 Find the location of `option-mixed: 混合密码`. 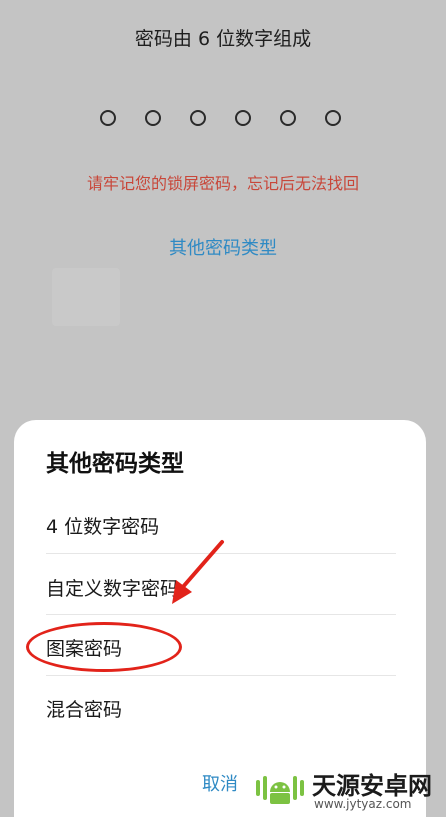

option-mixed: 混合密码 is located at coordinates (84, 708).